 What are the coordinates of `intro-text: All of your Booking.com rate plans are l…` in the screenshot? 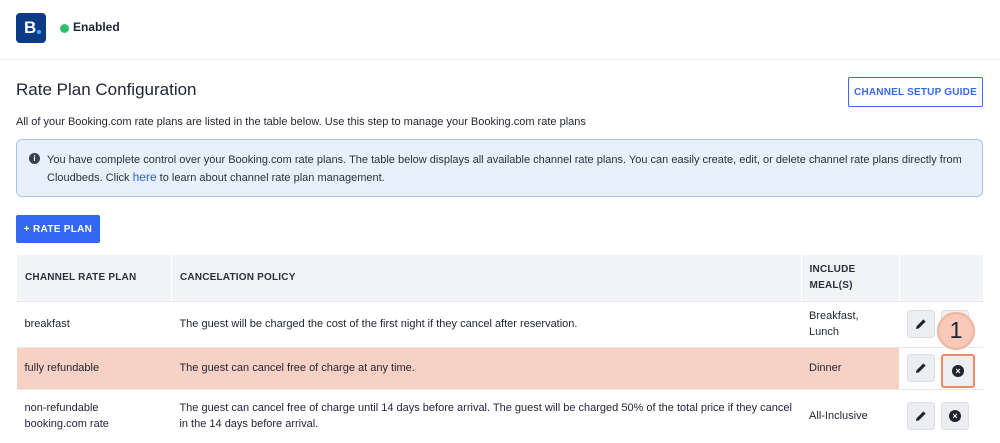 It's located at (301, 122).